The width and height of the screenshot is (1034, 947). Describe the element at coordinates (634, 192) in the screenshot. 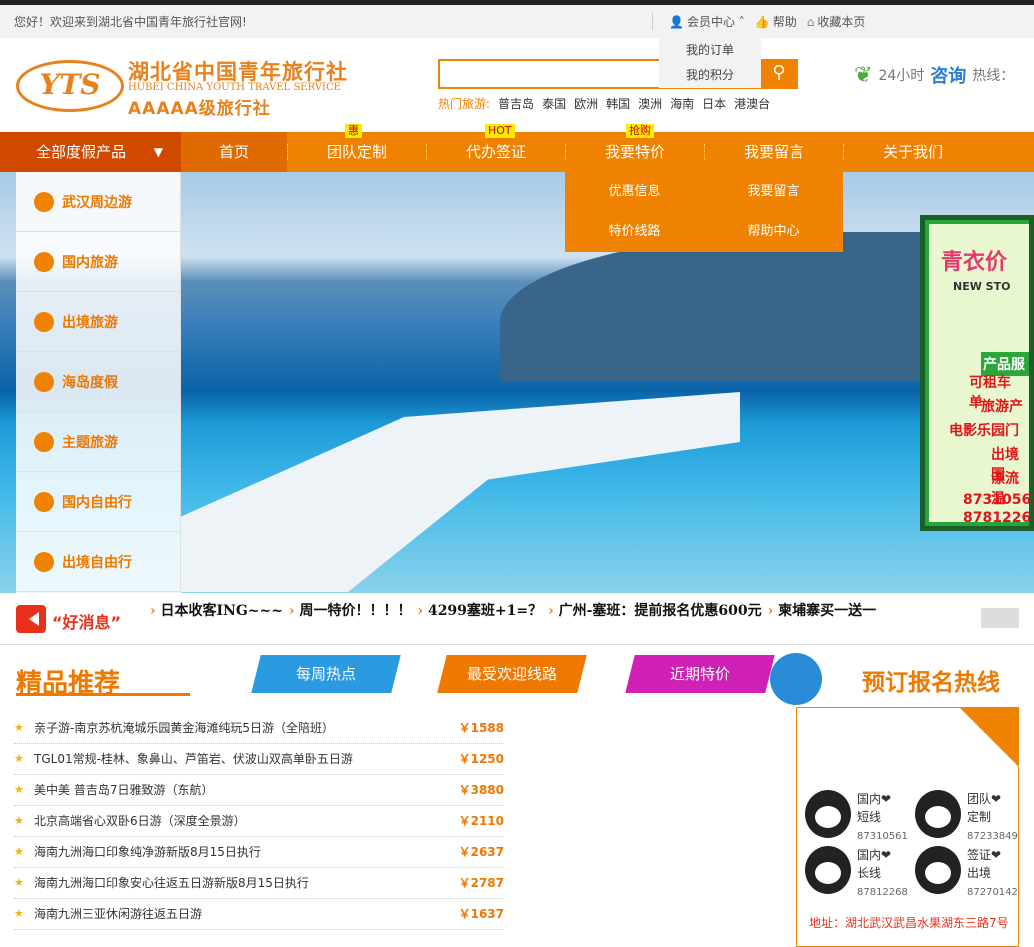

I see `submenu-item: 优惠信息` at that location.